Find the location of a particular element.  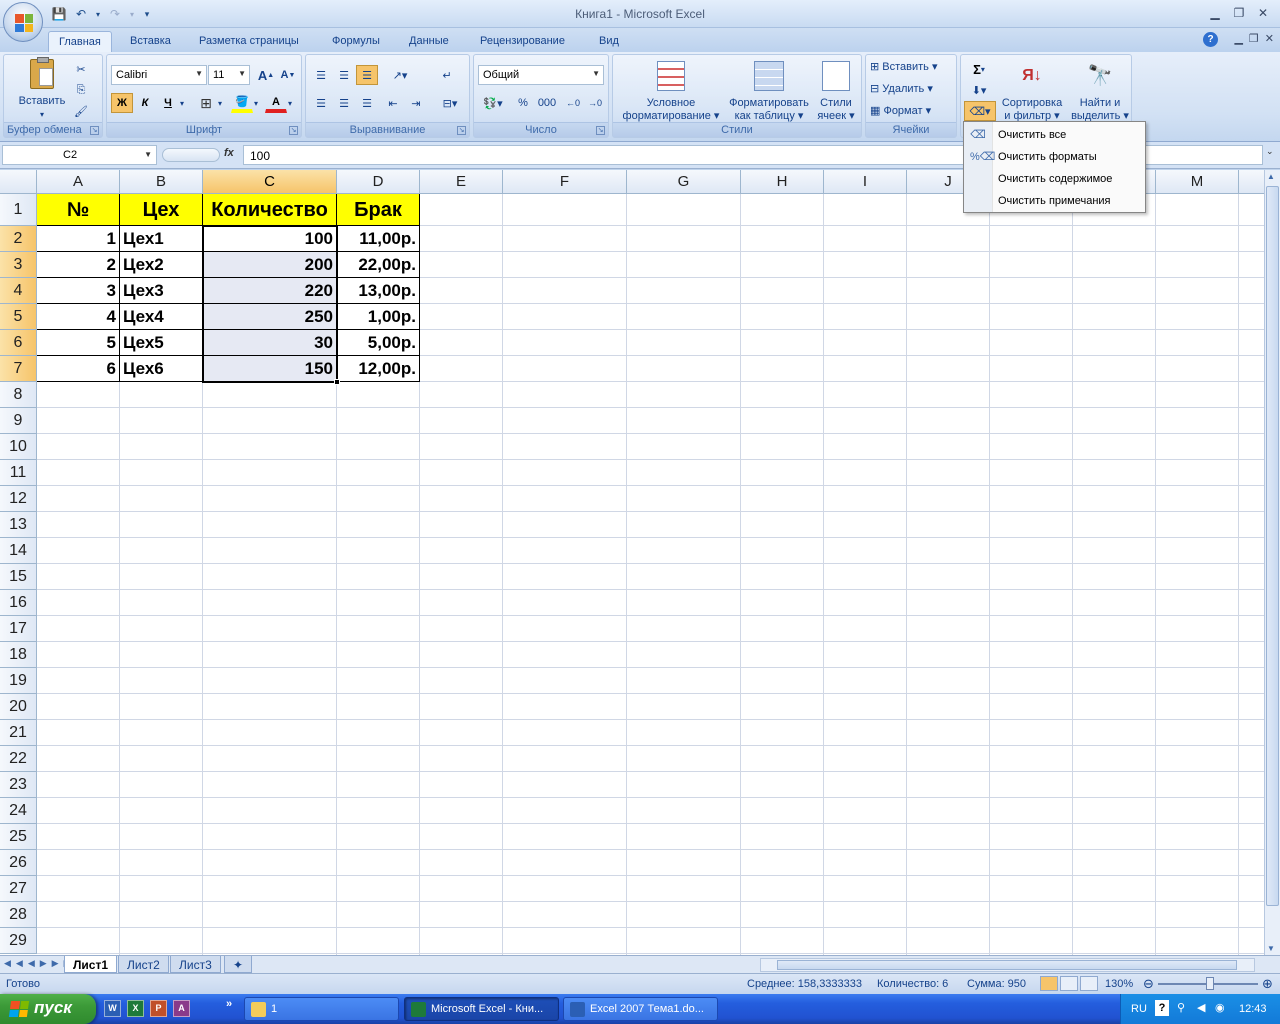

paste-button: Вставить ▾ is located at coordinates (42, 89).